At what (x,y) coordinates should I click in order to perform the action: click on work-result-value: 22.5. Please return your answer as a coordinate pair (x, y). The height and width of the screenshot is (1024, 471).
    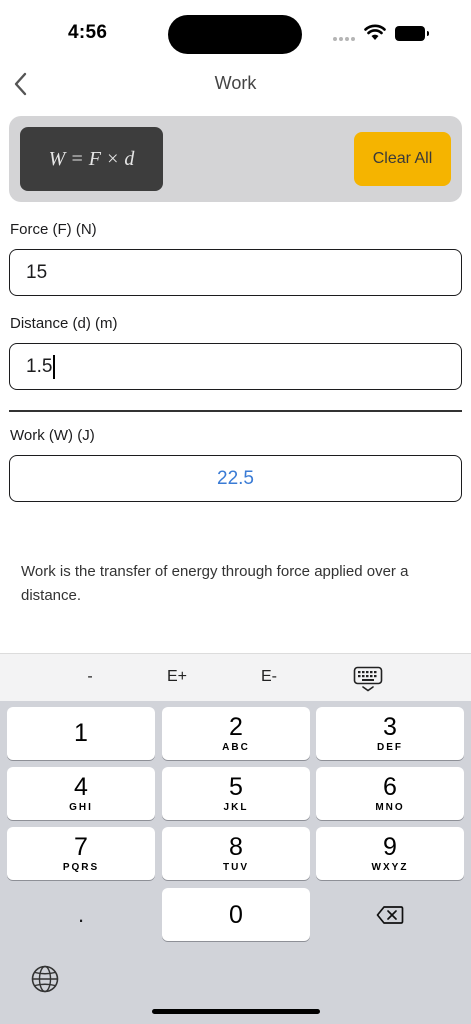
    Looking at the image, I should click on (235, 478).